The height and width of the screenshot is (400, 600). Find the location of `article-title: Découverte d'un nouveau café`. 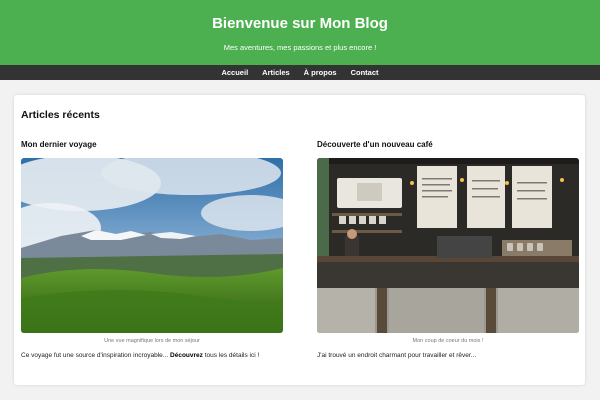

article-title: Découverte d'un nouveau café is located at coordinates (375, 144).